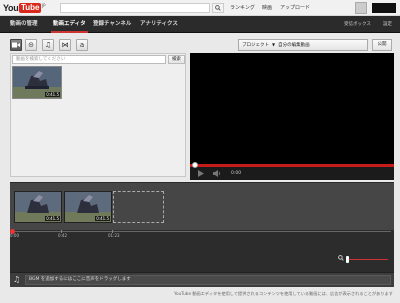 The width and height of the screenshot is (400, 303). Describe the element at coordinates (357, 24) in the screenshot. I see `inbox-link: 受信ボックス` at that location.